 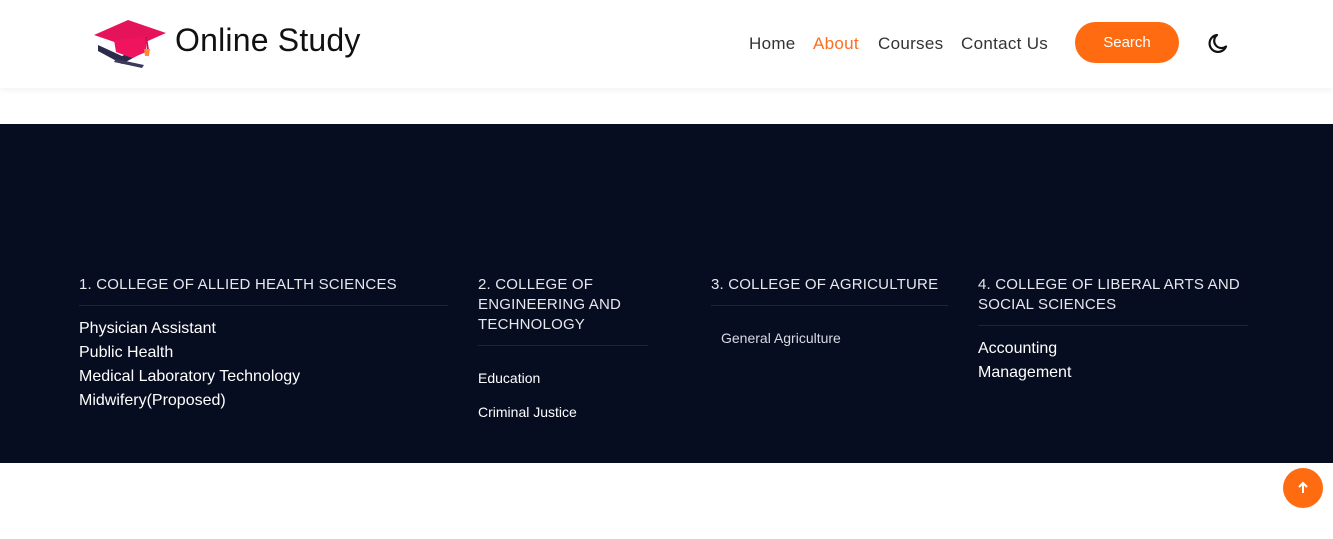 I want to click on nav-about: About, so click(x=836, y=44).